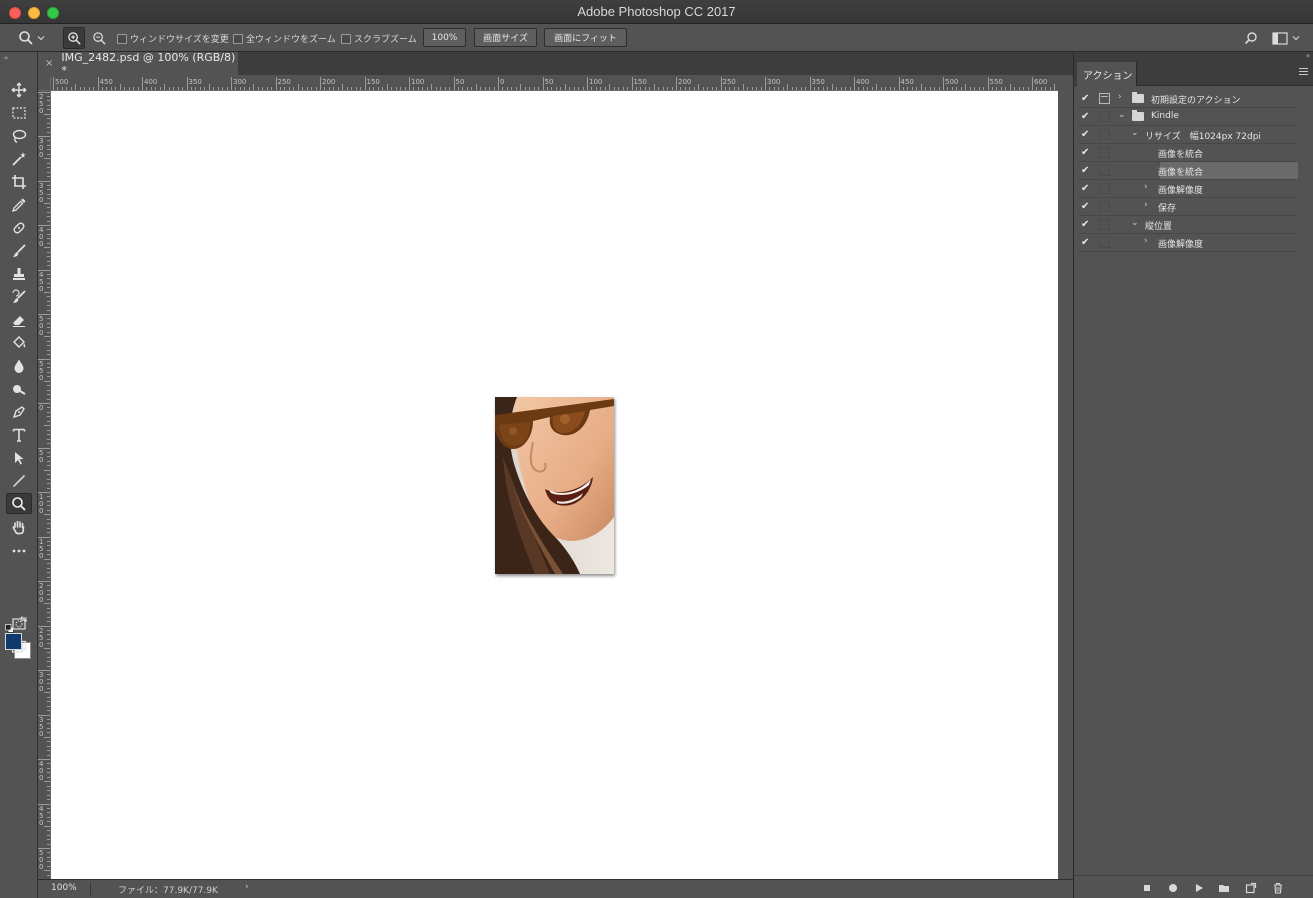 This screenshot has width=1313, height=898. I want to click on path-selection-tool, so click(19, 457).